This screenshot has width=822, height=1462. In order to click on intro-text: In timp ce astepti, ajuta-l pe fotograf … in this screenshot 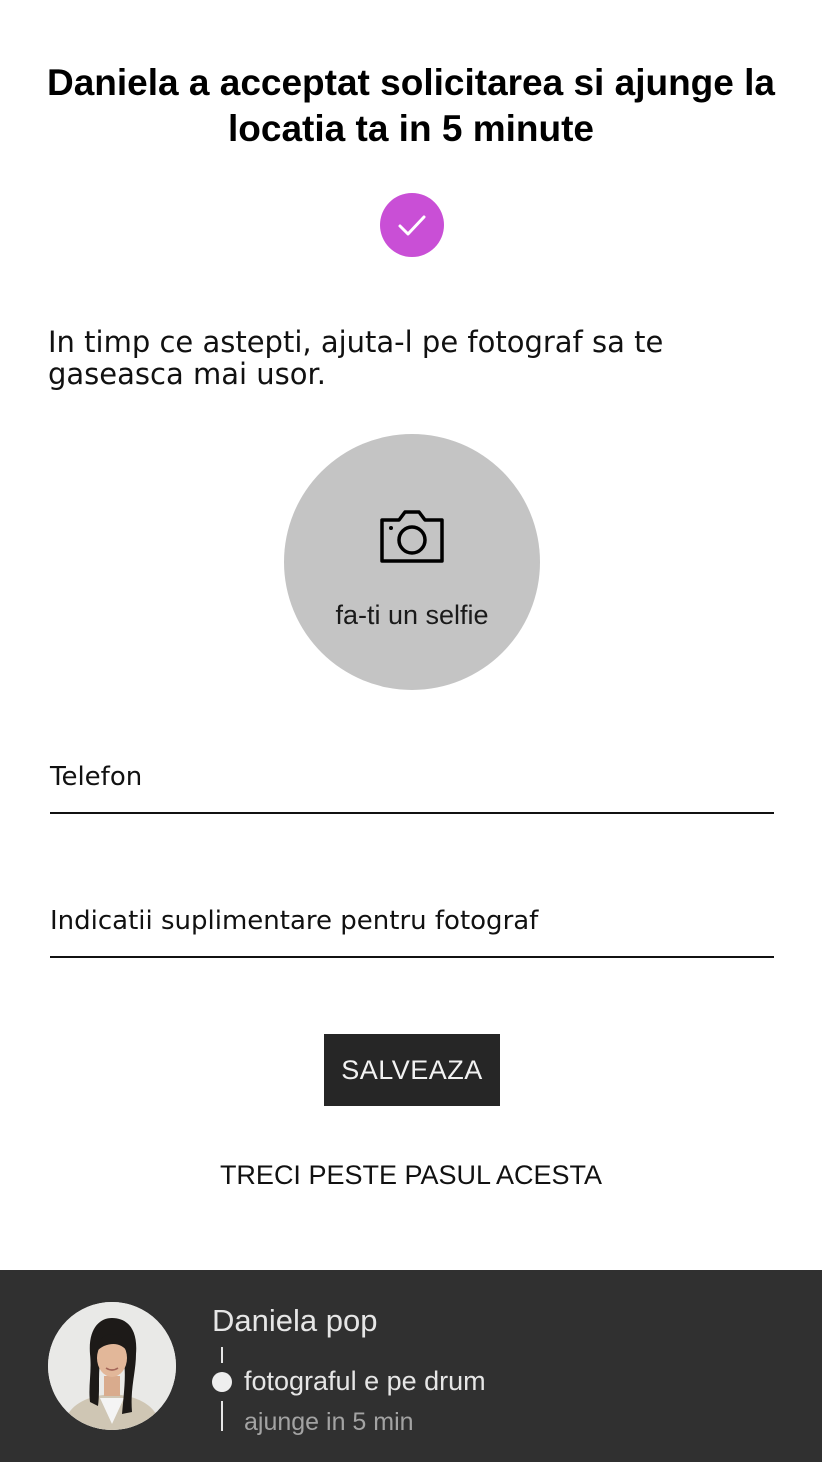, I will do `click(356, 358)`.